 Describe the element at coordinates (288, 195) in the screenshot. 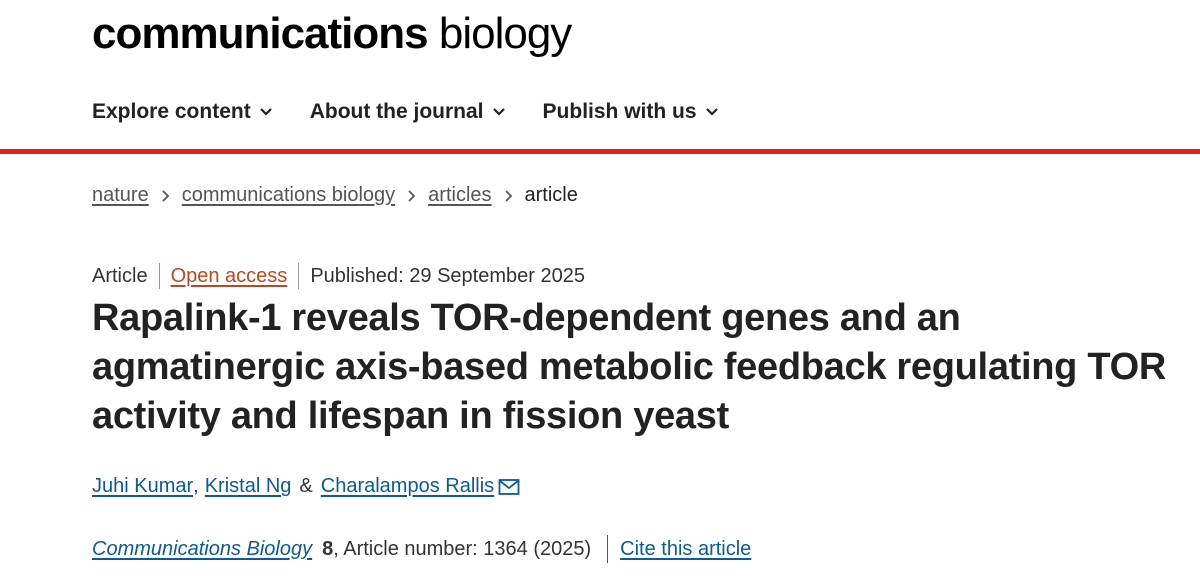

I see `breadcrumb-communications-biology: communications biology` at that location.